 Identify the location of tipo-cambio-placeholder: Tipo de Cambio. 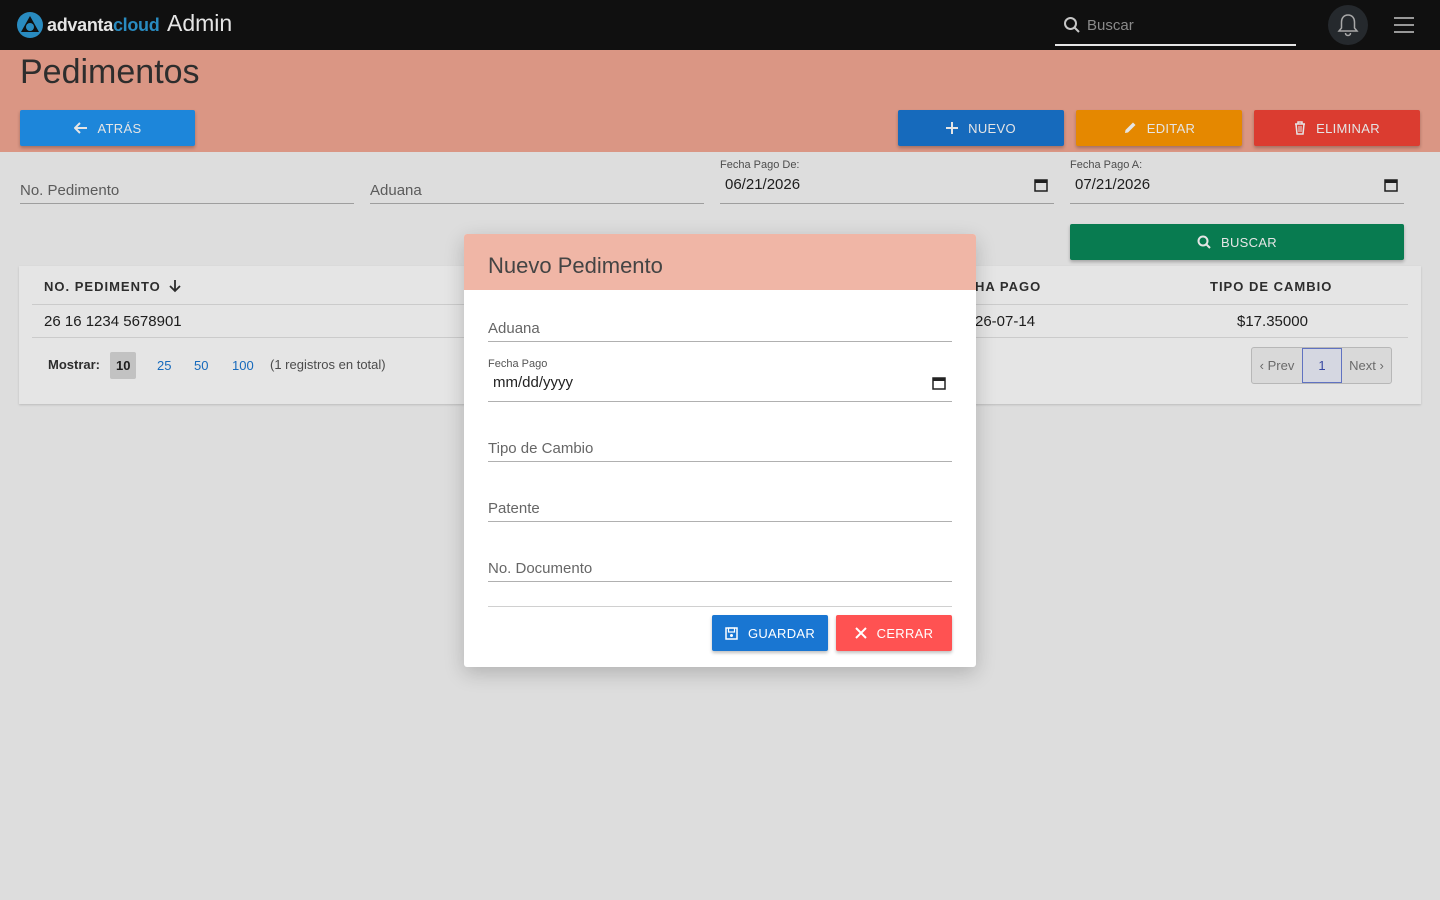
(541, 448).